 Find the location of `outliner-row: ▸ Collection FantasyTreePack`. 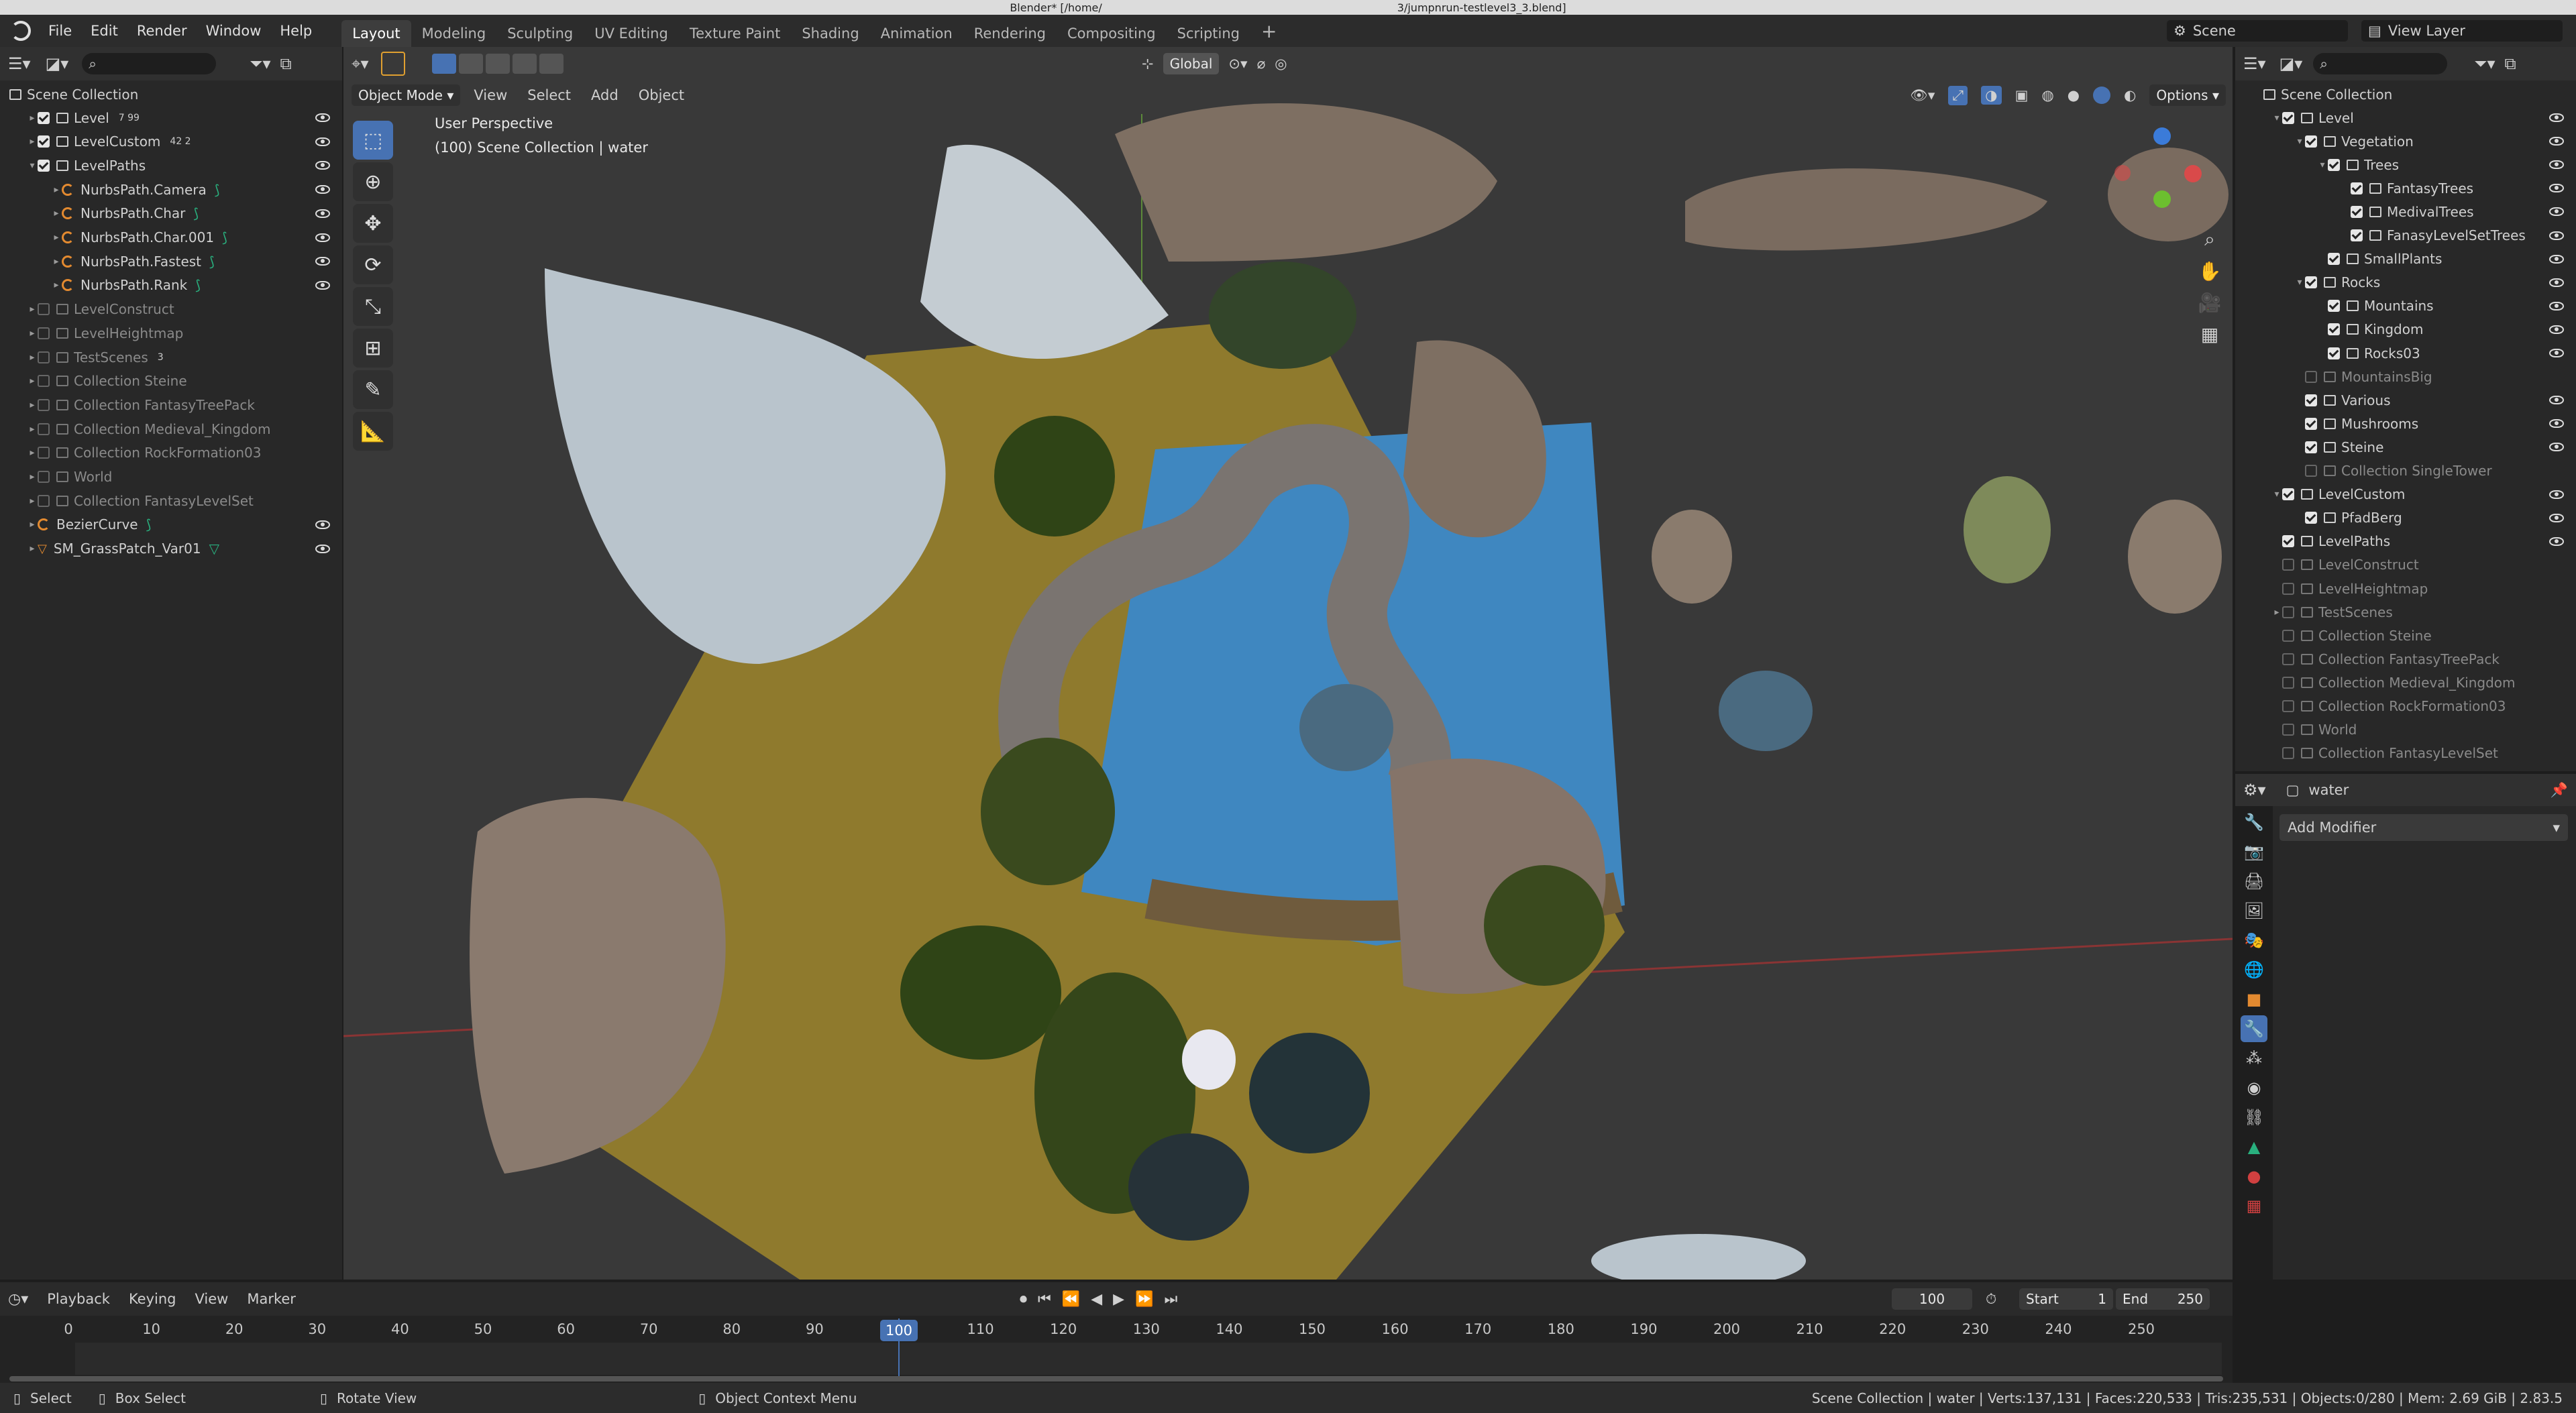

outliner-row: ▸ Collection FantasyTreePack is located at coordinates (184, 404).